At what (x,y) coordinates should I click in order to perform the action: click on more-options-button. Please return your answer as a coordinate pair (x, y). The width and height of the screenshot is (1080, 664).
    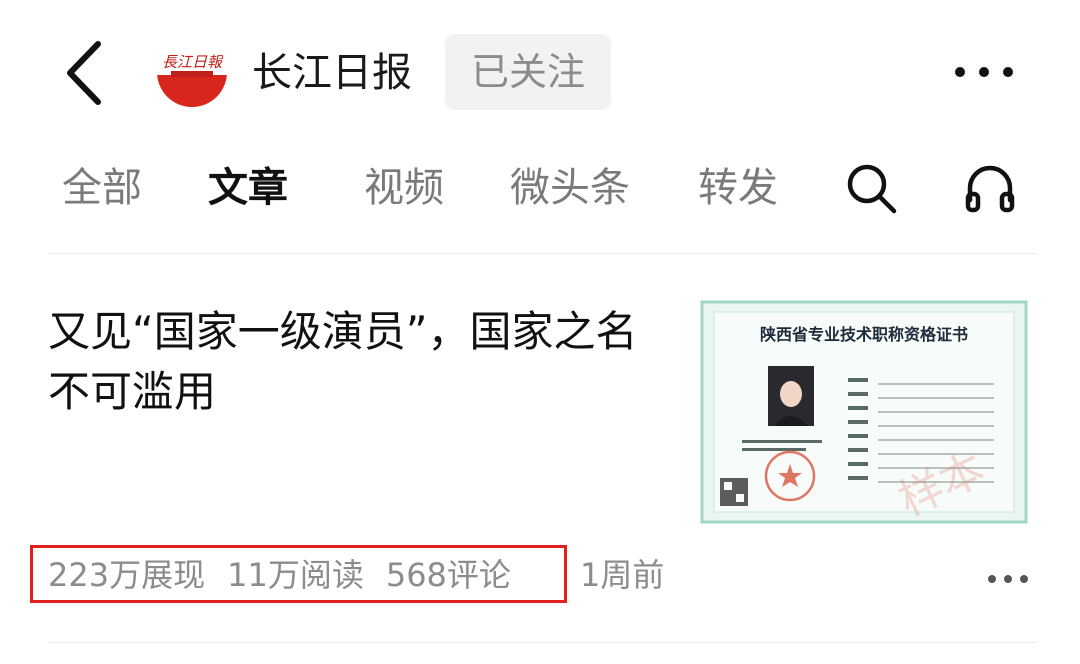
    Looking at the image, I should click on (984, 72).